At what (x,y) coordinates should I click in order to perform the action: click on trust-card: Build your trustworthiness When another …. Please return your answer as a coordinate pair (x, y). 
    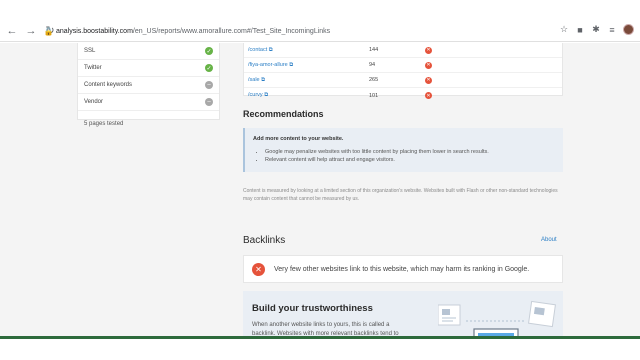
    Looking at the image, I should click on (403, 313).